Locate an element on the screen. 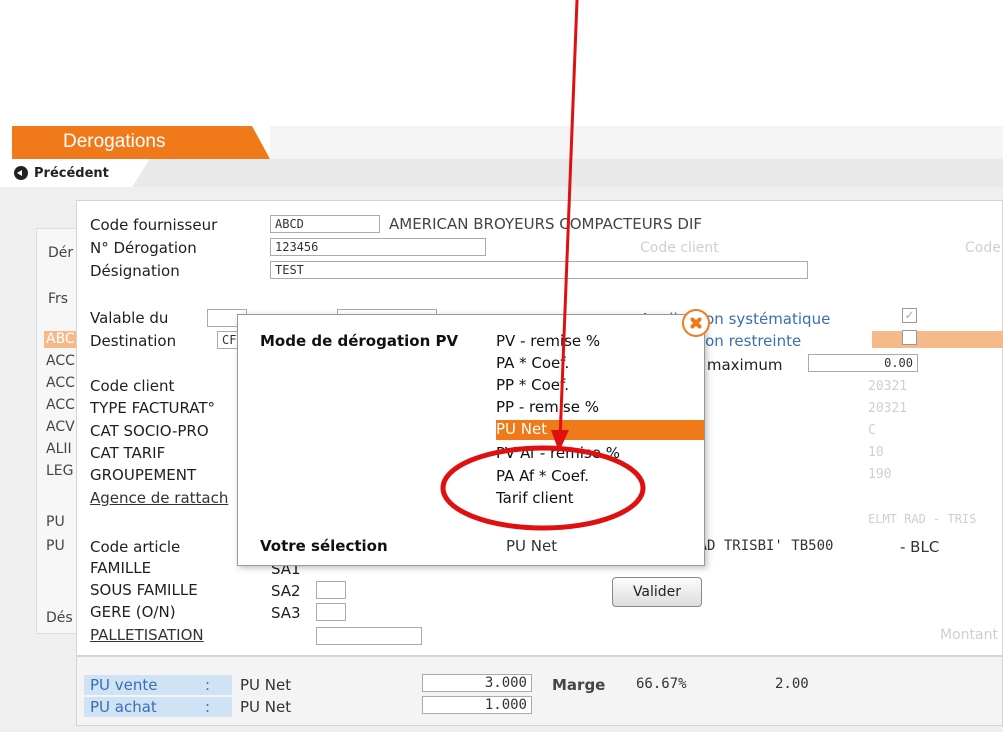 This screenshot has height=732, width=1003. annotation-circle is located at coordinates (543, 488).